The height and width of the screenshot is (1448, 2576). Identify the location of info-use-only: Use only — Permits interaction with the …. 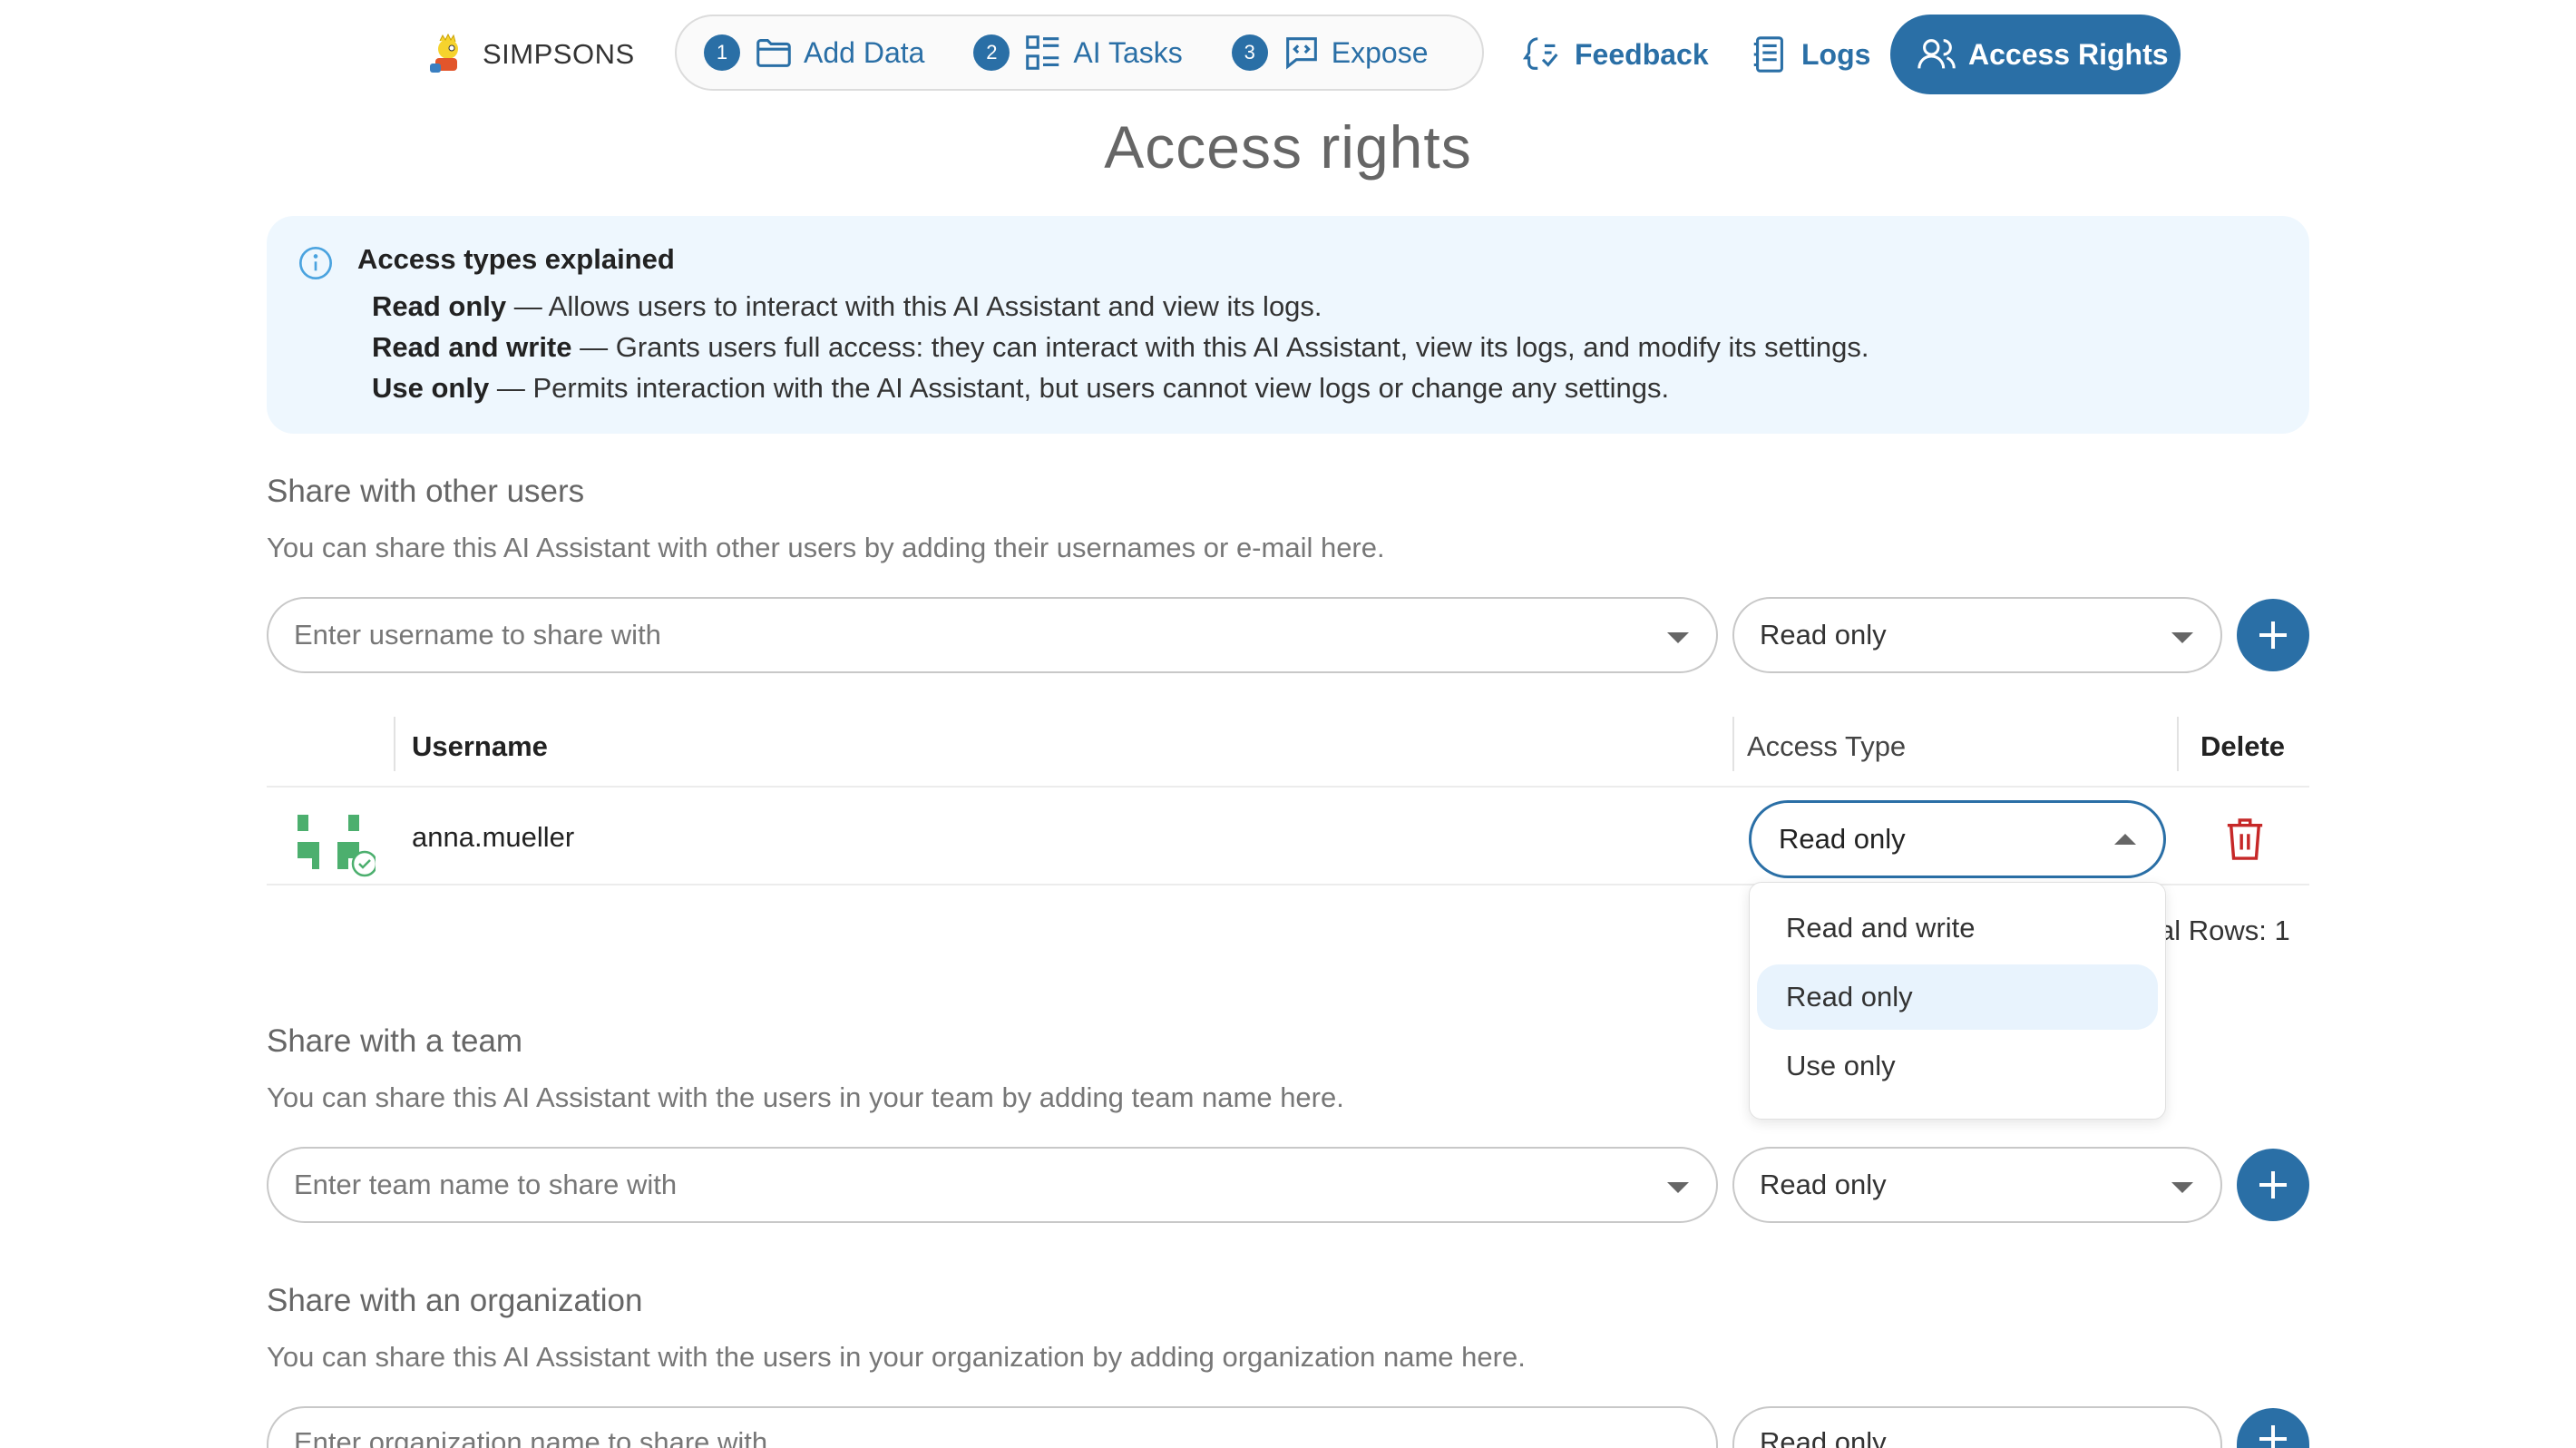
(1021, 388).